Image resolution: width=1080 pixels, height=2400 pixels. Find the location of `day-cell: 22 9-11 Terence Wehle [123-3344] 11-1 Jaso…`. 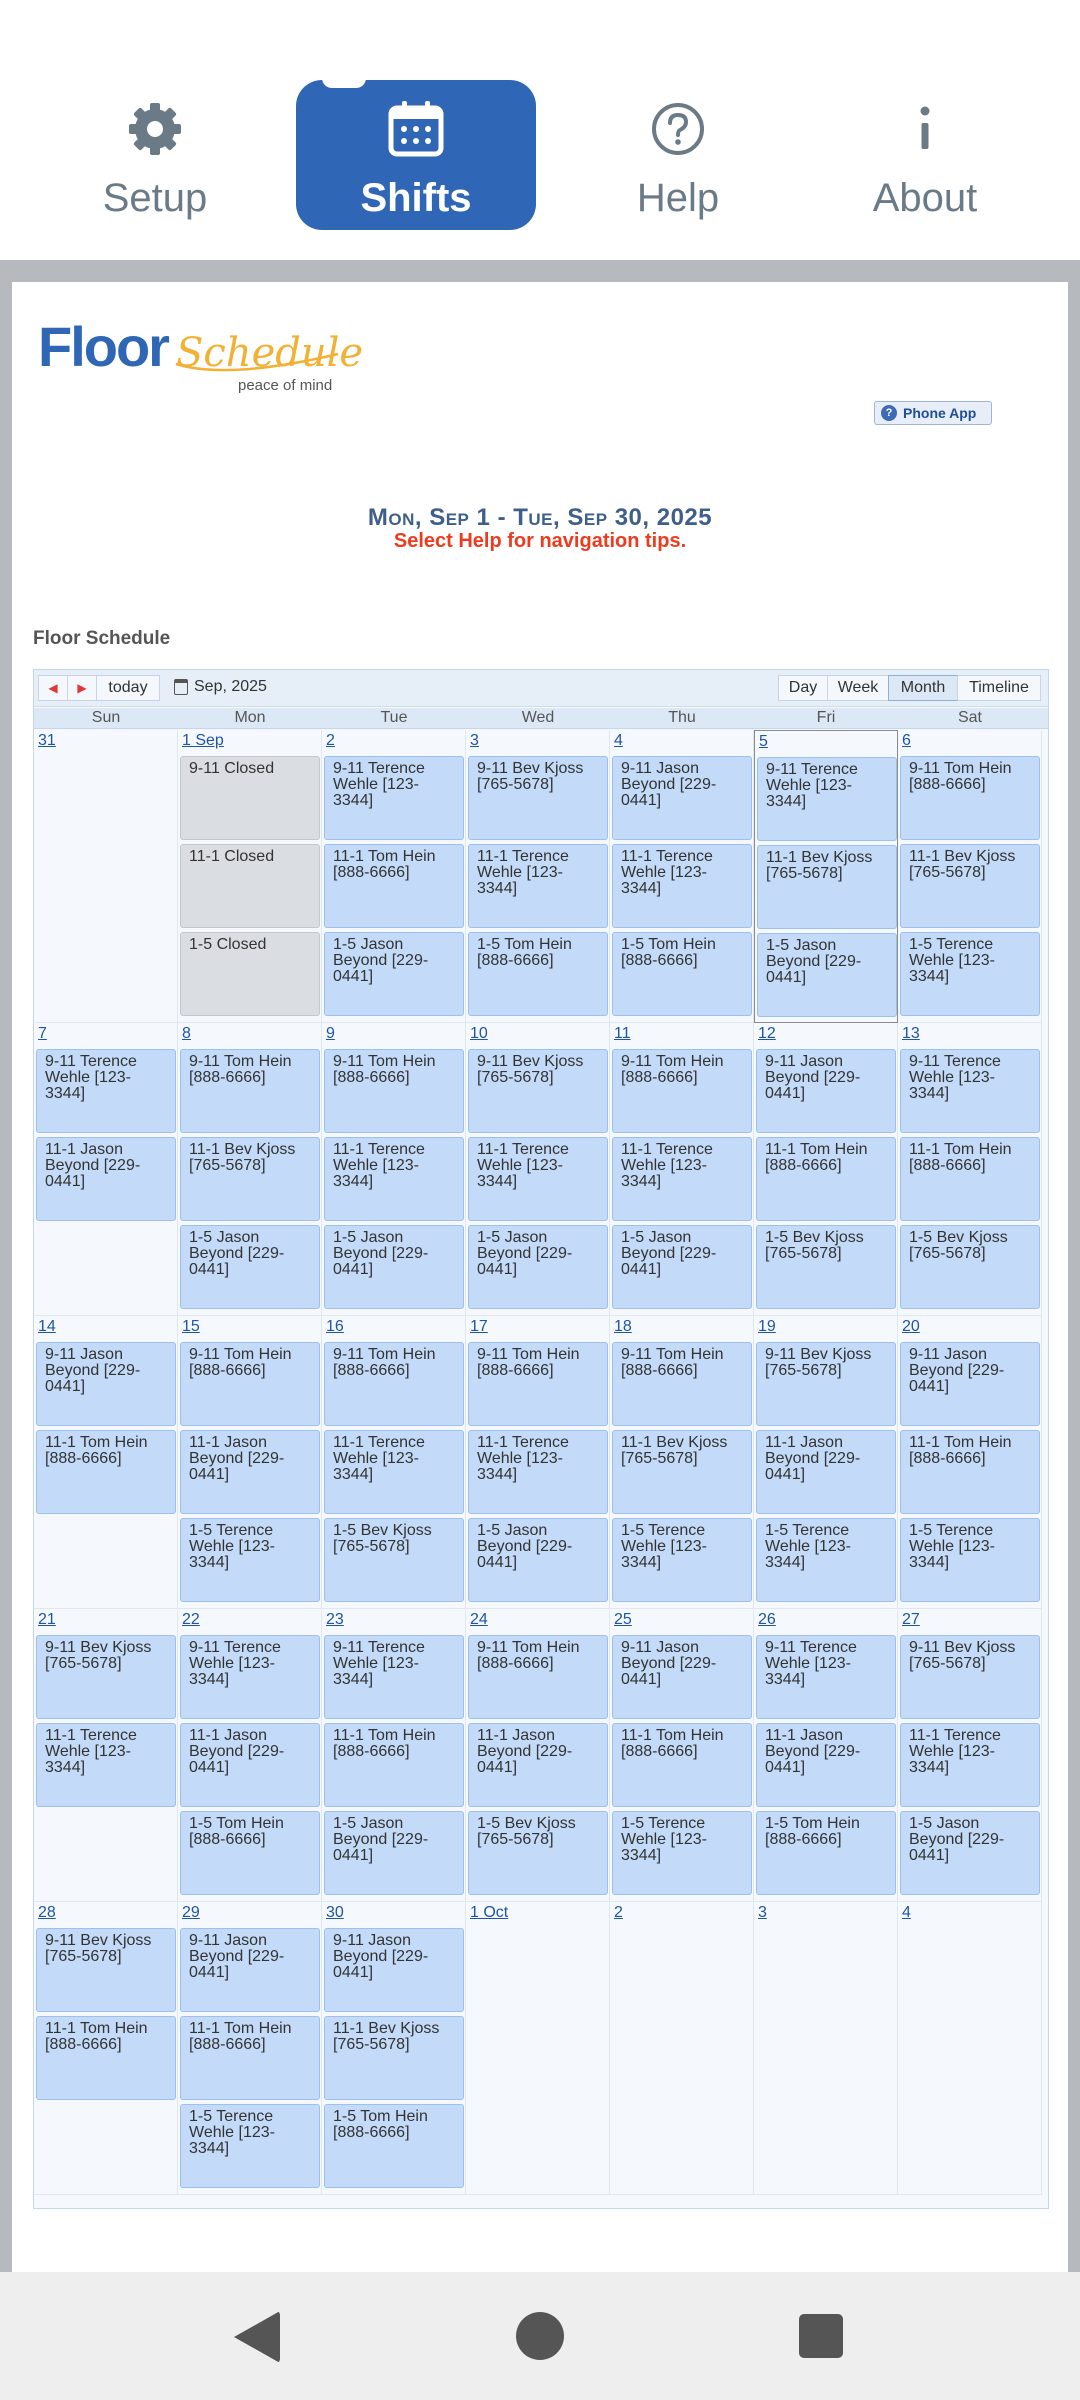

day-cell: 22 9-11 Terence Wehle [123-3344] 11-1 Jaso… is located at coordinates (250, 1755).